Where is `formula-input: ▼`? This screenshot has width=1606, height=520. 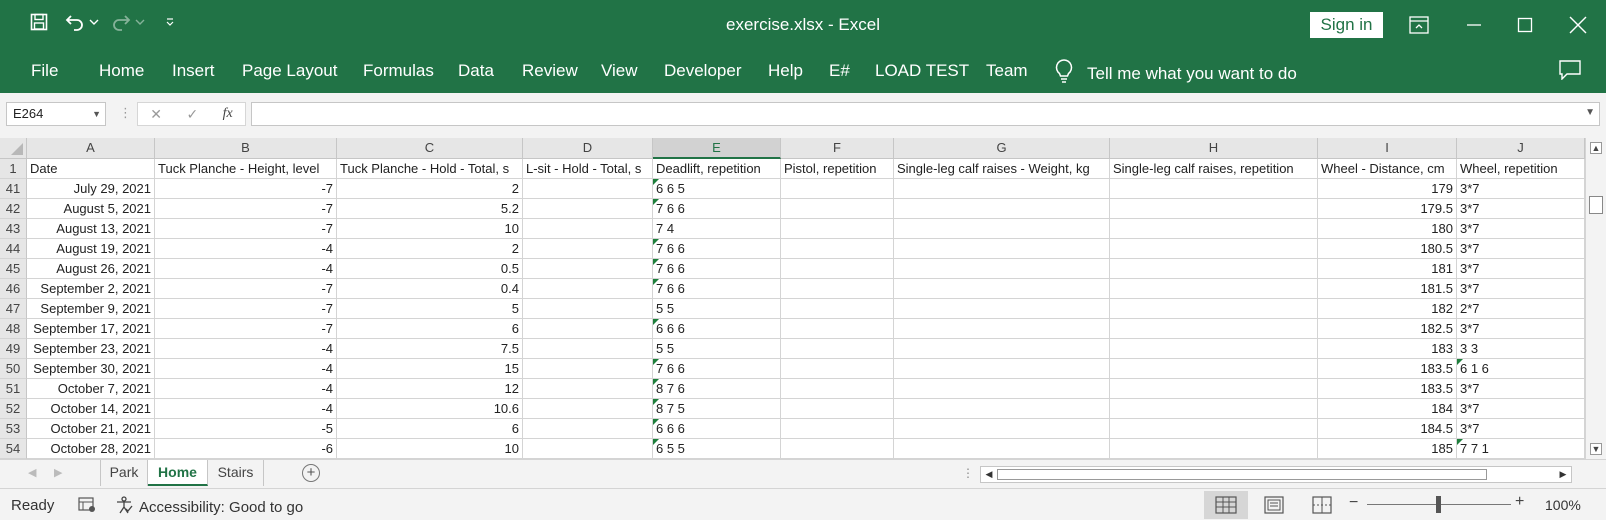
formula-input: ▼ is located at coordinates (925, 114).